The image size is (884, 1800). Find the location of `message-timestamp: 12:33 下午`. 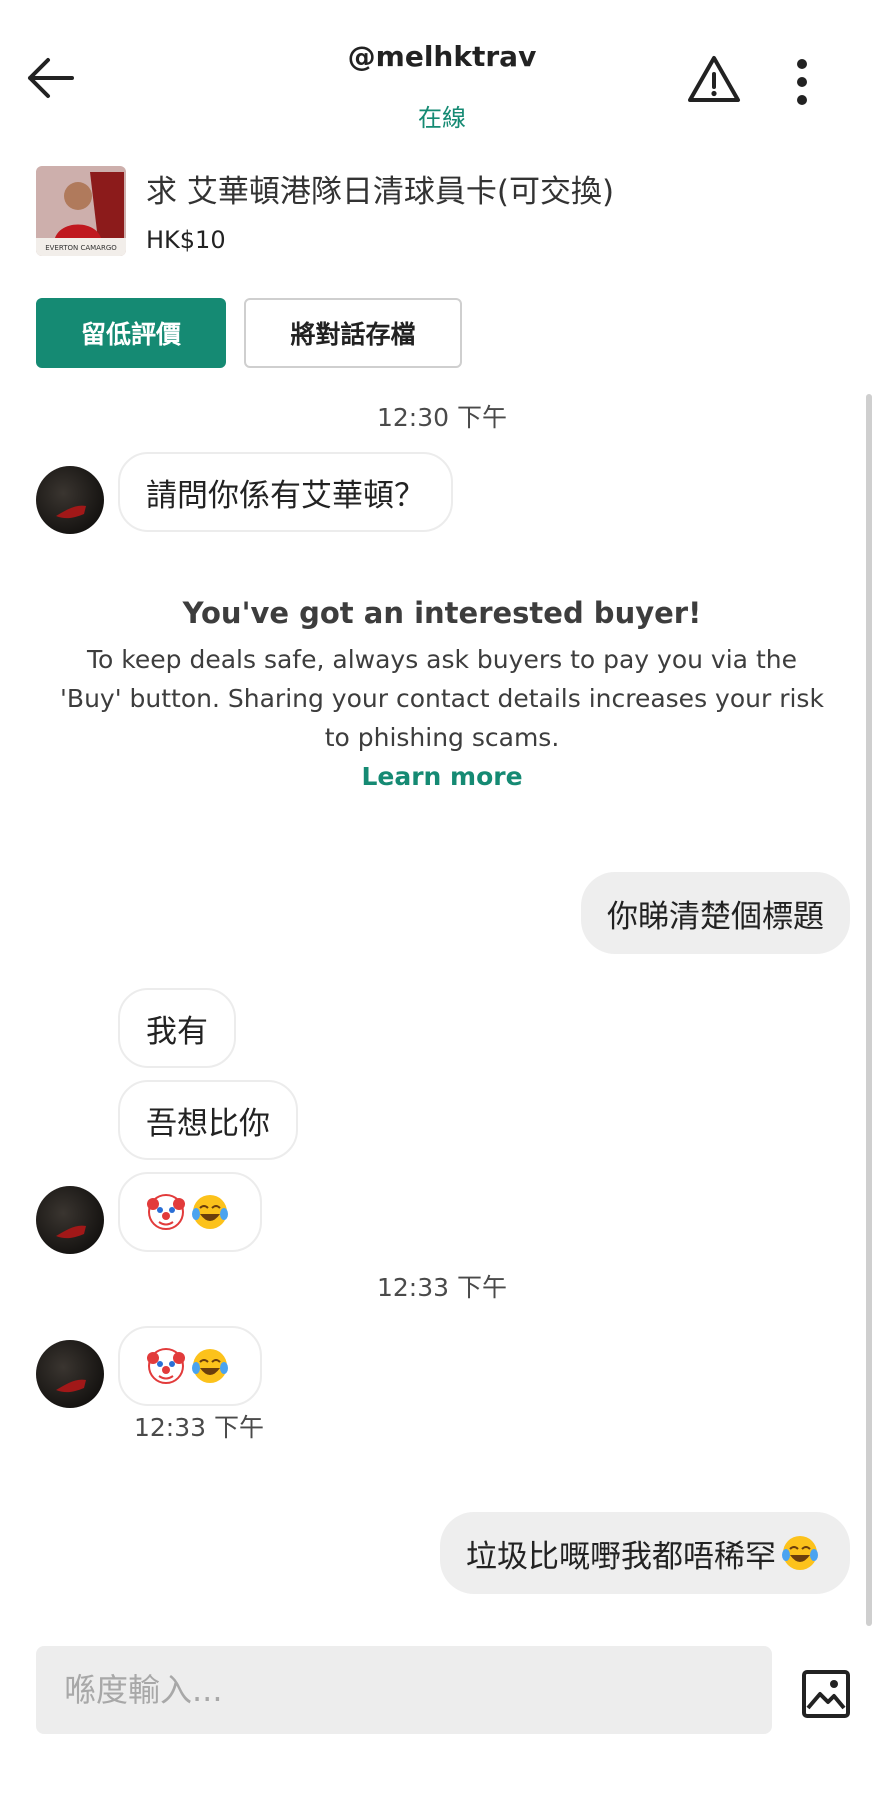

message-timestamp: 12:33 下午 is located at coordinates (199, 1427).